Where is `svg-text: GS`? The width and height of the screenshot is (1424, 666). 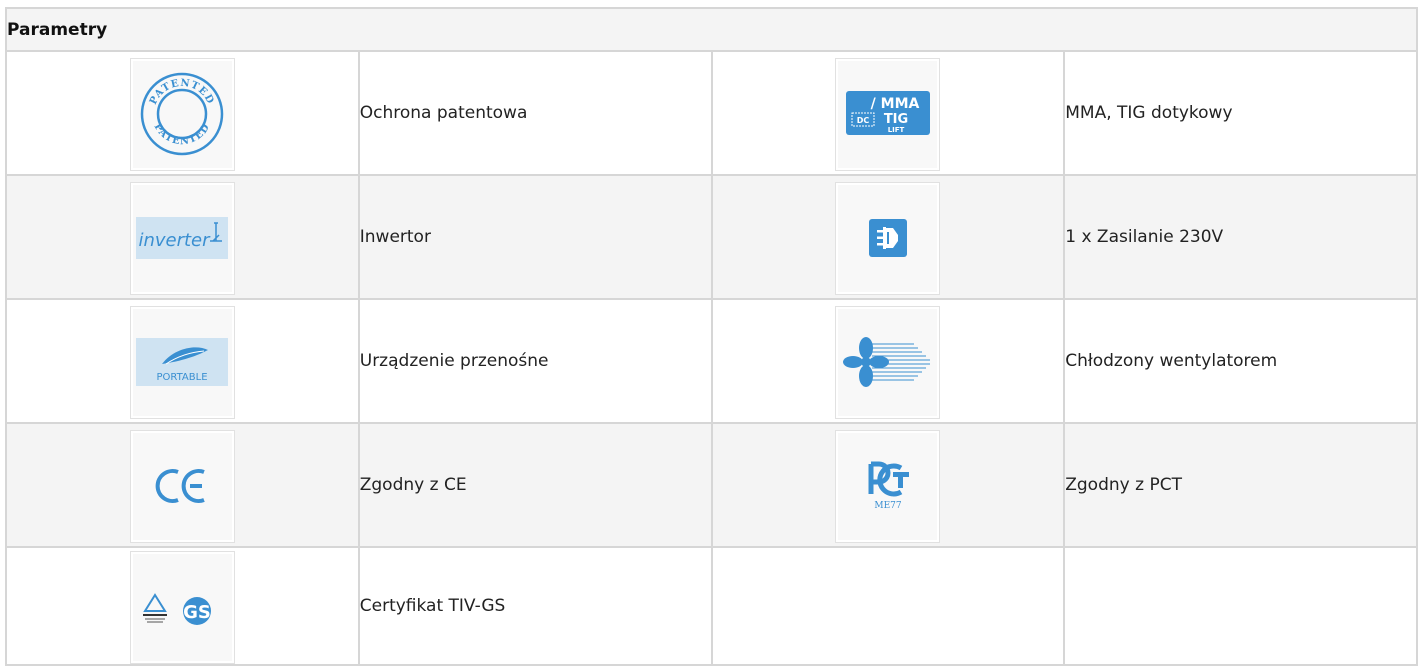 svg-text: GS is located at coordinates (198, 612).